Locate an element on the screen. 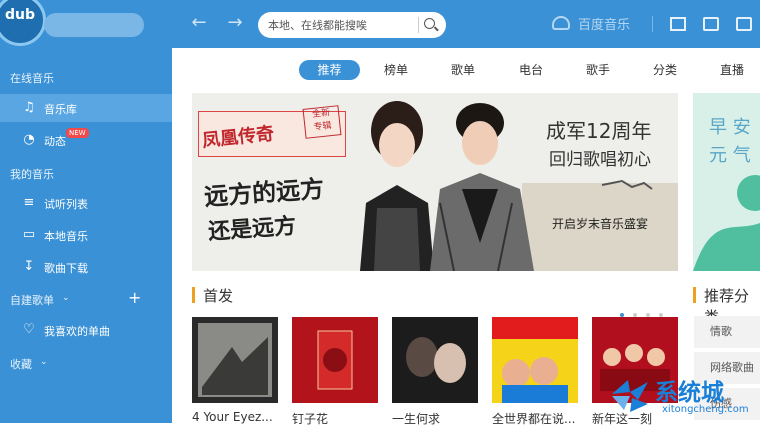 The height and width of the screenshot is (427, 760). genre-item: 情歌 is located at coordinates (727, 332).